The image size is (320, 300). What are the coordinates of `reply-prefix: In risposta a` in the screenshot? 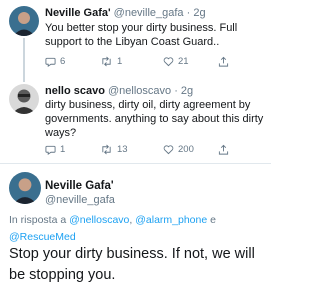 It's located at (38, 220).